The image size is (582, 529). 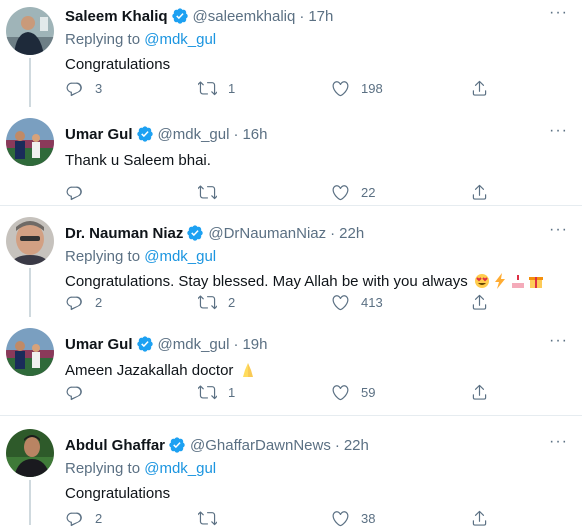 I want to click on timestamp: 16h, so click(x=254, y=134).